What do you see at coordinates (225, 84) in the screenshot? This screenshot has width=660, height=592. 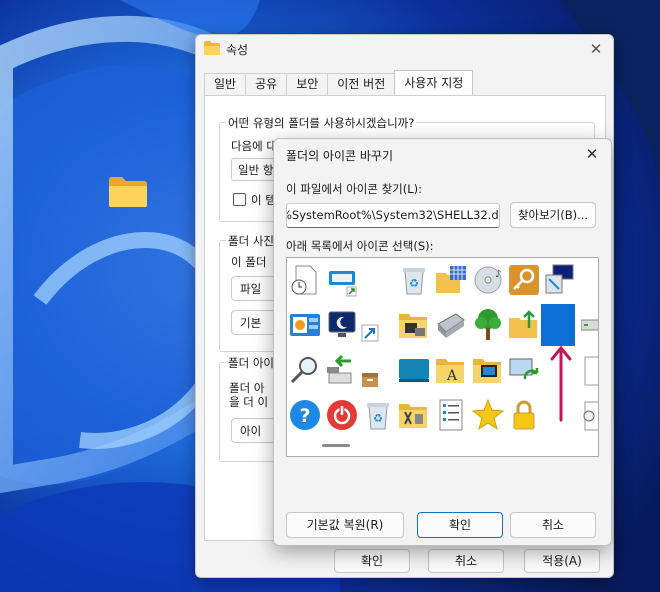 I see `tab-general: 일반` at bounding box center [225, 84].